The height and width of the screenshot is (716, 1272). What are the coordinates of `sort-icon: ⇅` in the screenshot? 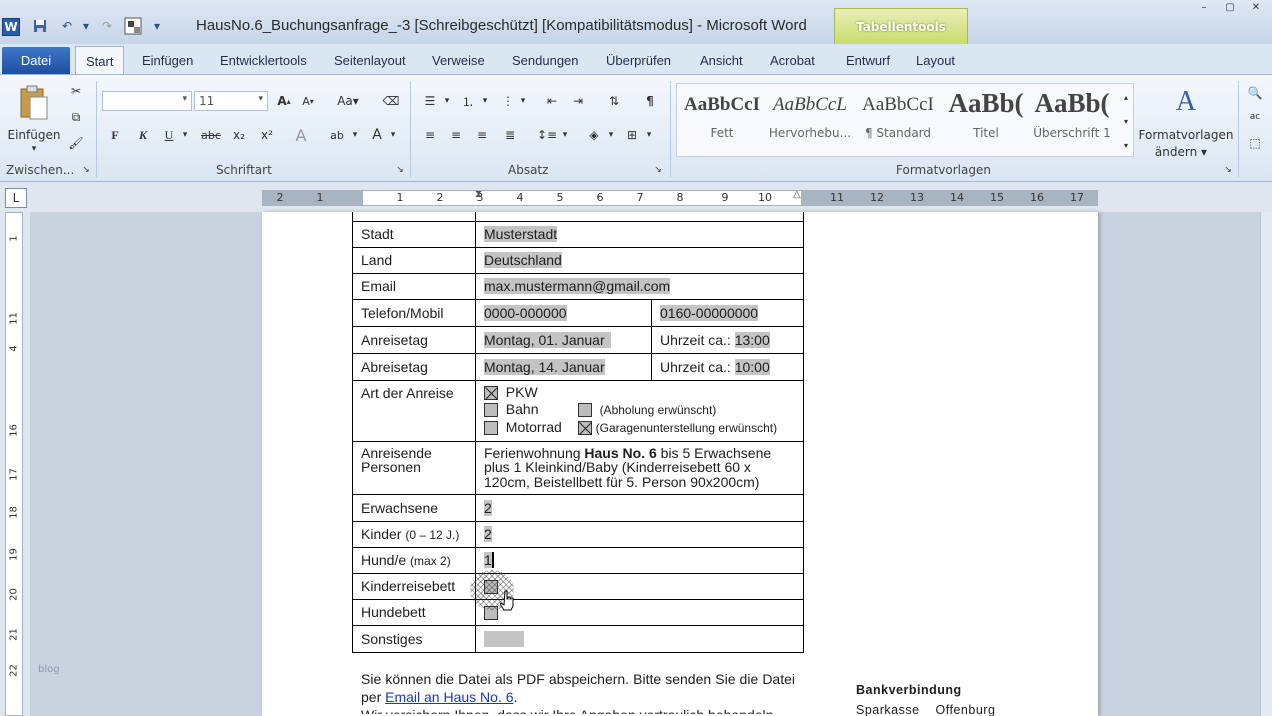 It's located at (614, 101).